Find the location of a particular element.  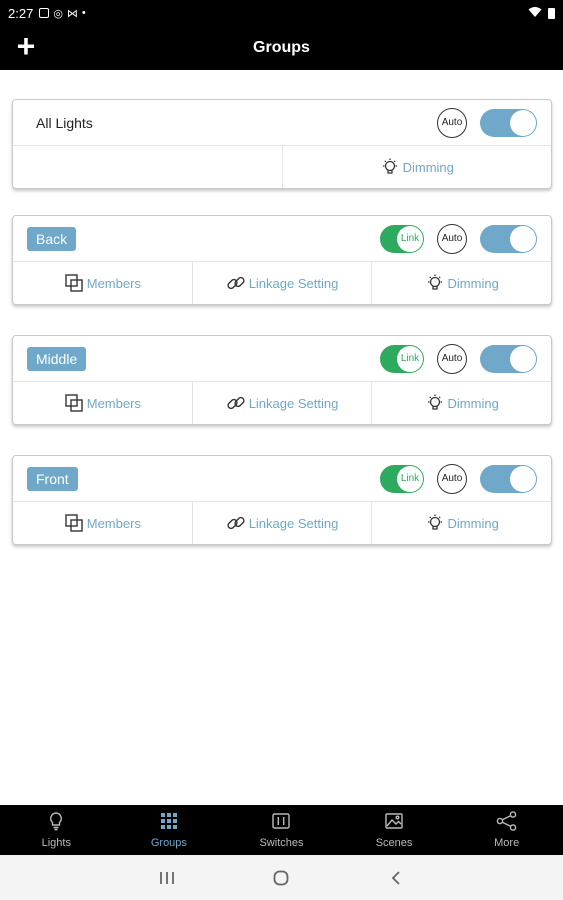

all-lights-card: All Lights Auto Dimming is located at coordinates (282, 144).